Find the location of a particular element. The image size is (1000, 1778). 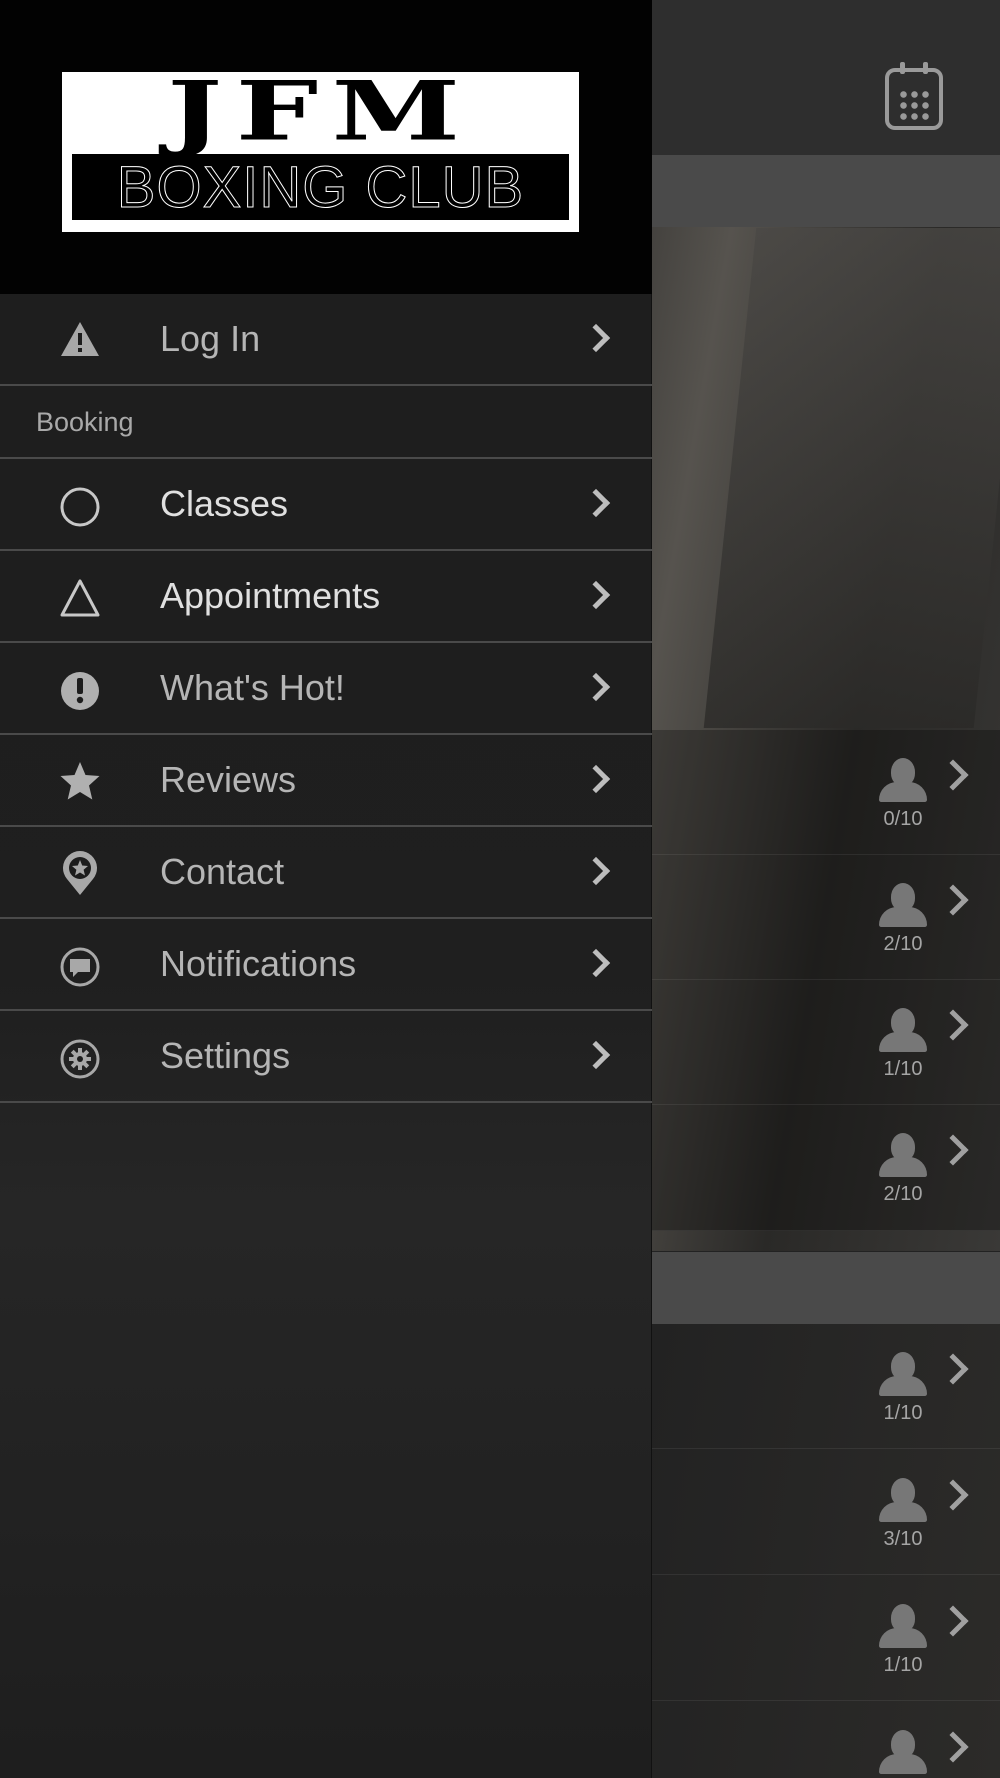

menu-header: JFM BOXING CLUB is located at coordinates (326, 147).